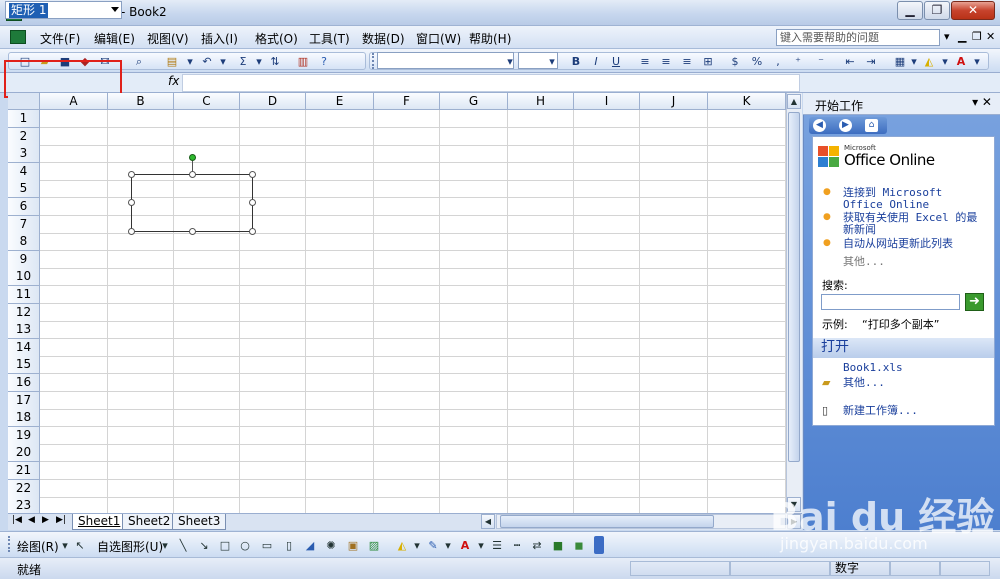  Describe the element at coordinates (273, 101) in the screenshot. I see `column-header: D` at that location.